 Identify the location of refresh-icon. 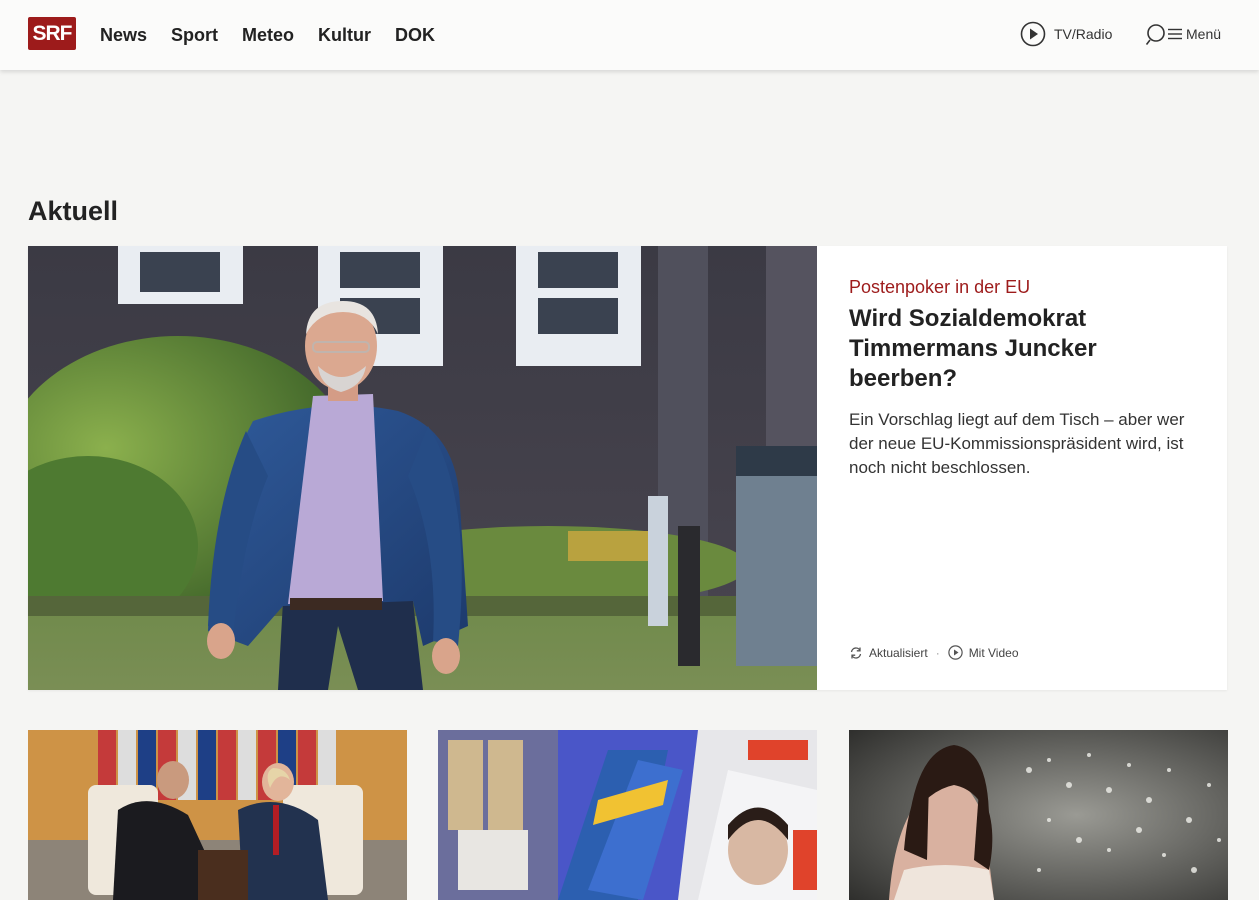
(856, 652).